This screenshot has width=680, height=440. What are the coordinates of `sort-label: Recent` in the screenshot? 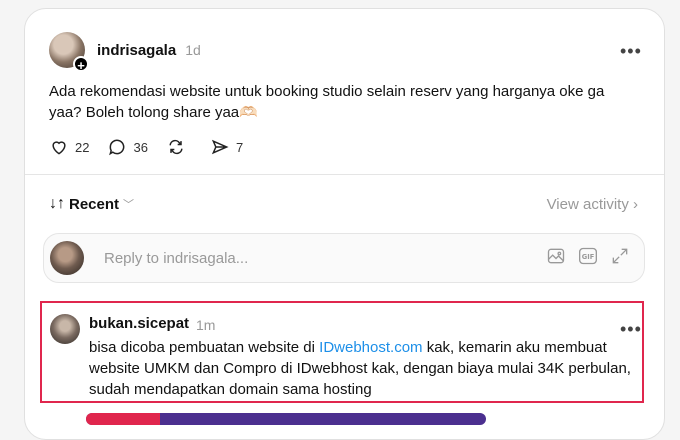 It's located at (94, 204).